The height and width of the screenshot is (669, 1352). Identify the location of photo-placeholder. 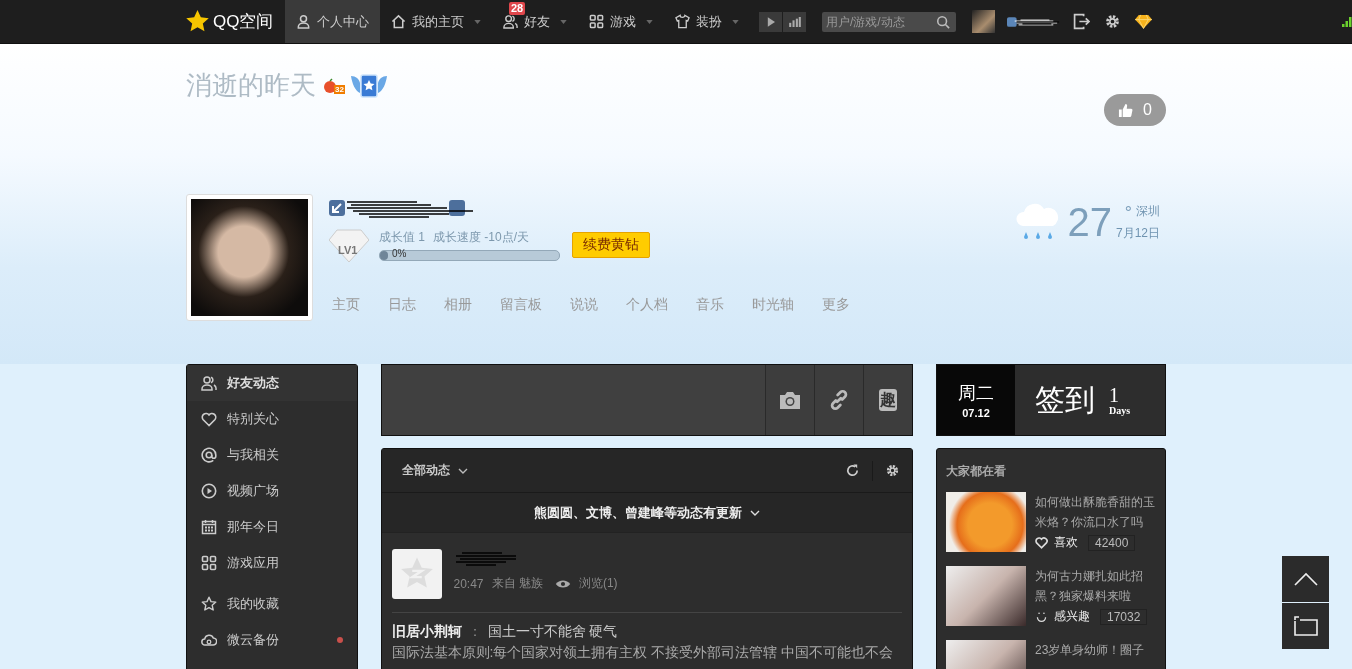
(986, 596).